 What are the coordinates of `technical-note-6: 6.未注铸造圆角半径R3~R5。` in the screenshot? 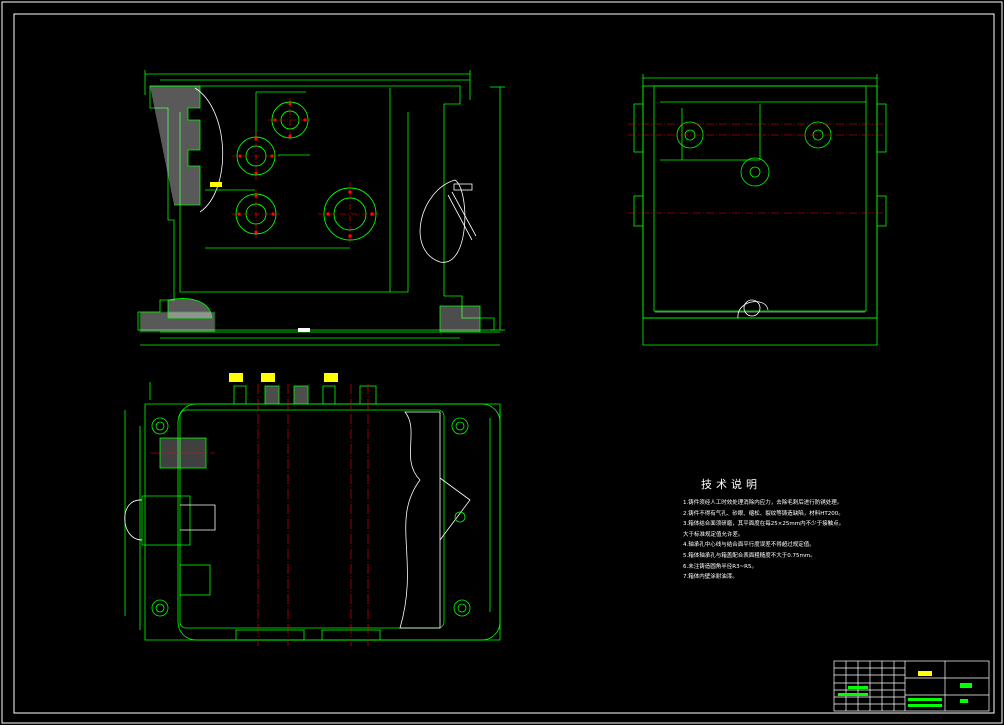 It's located at (720, 566).